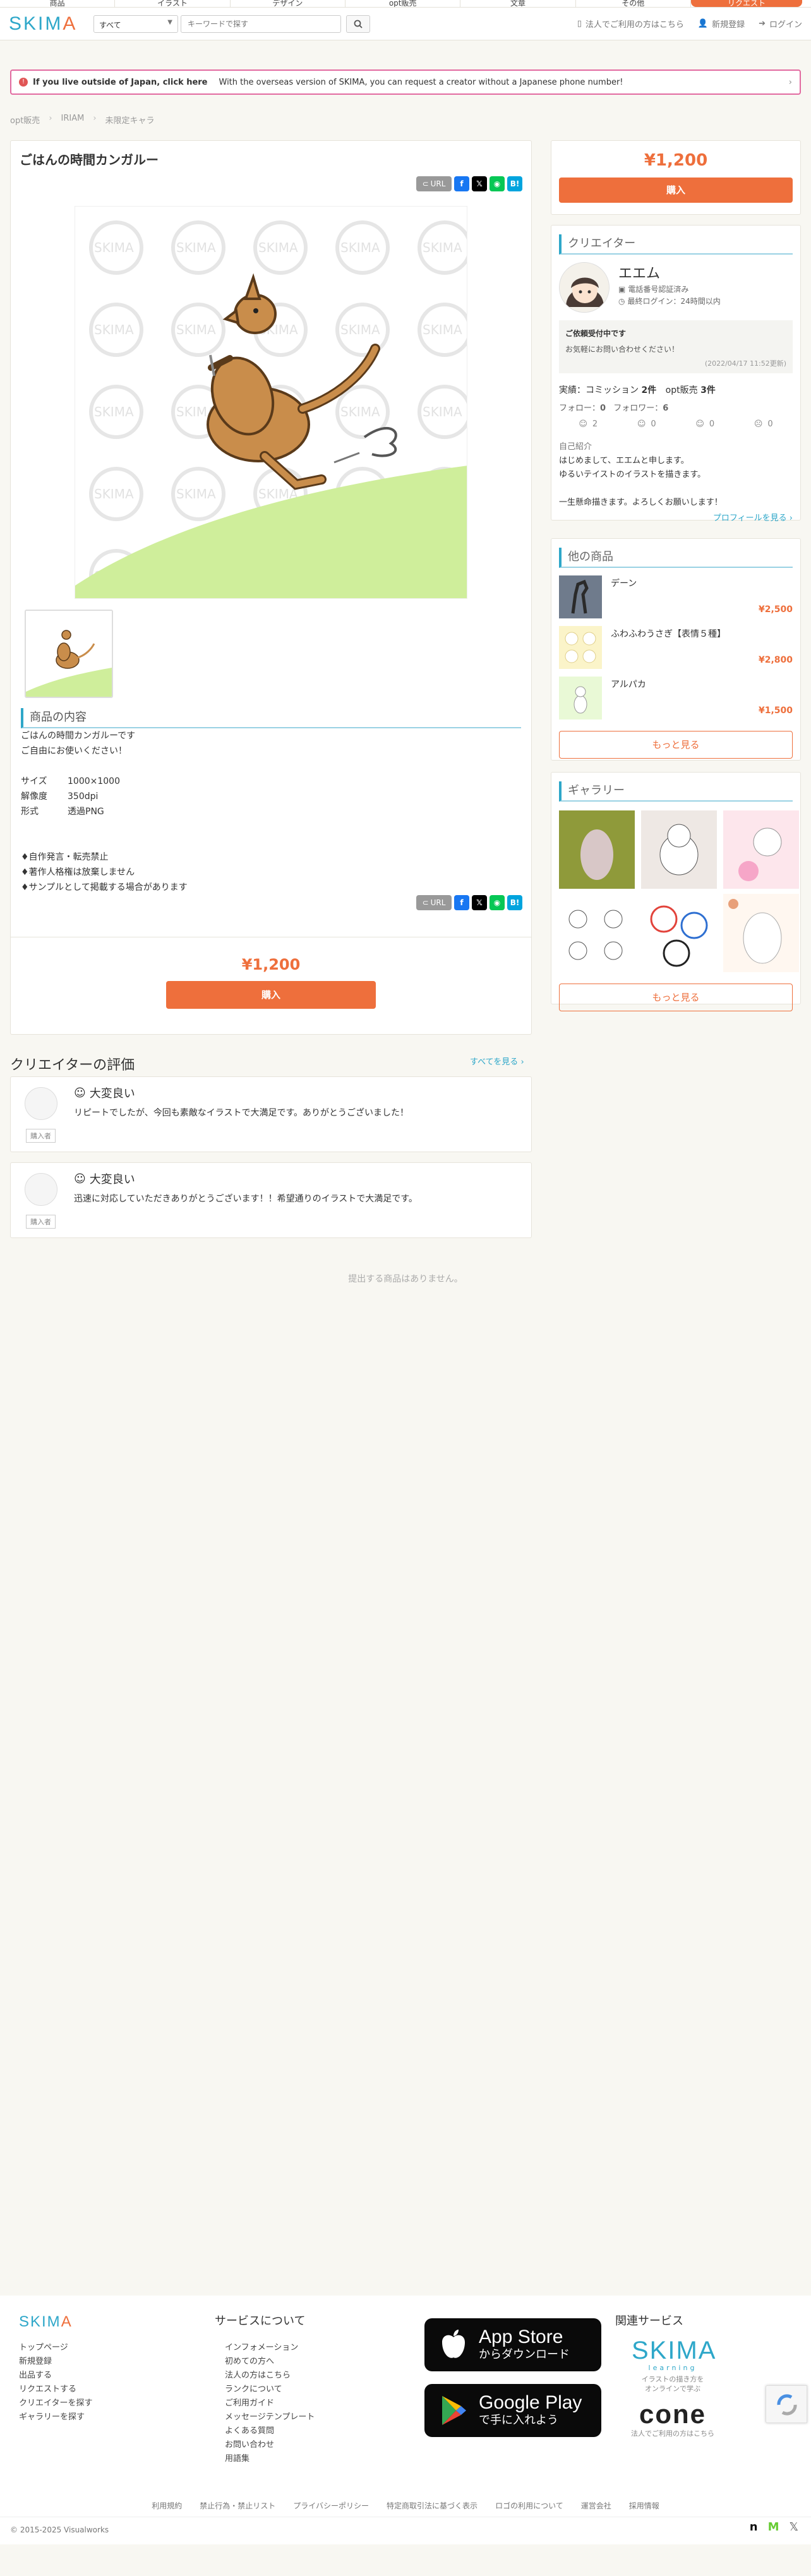 This screenshot has width=811, height=2576. Describe the element at coordinates (55, 2376) in the screenshot. I see `footer-link: 出品する` at that location.